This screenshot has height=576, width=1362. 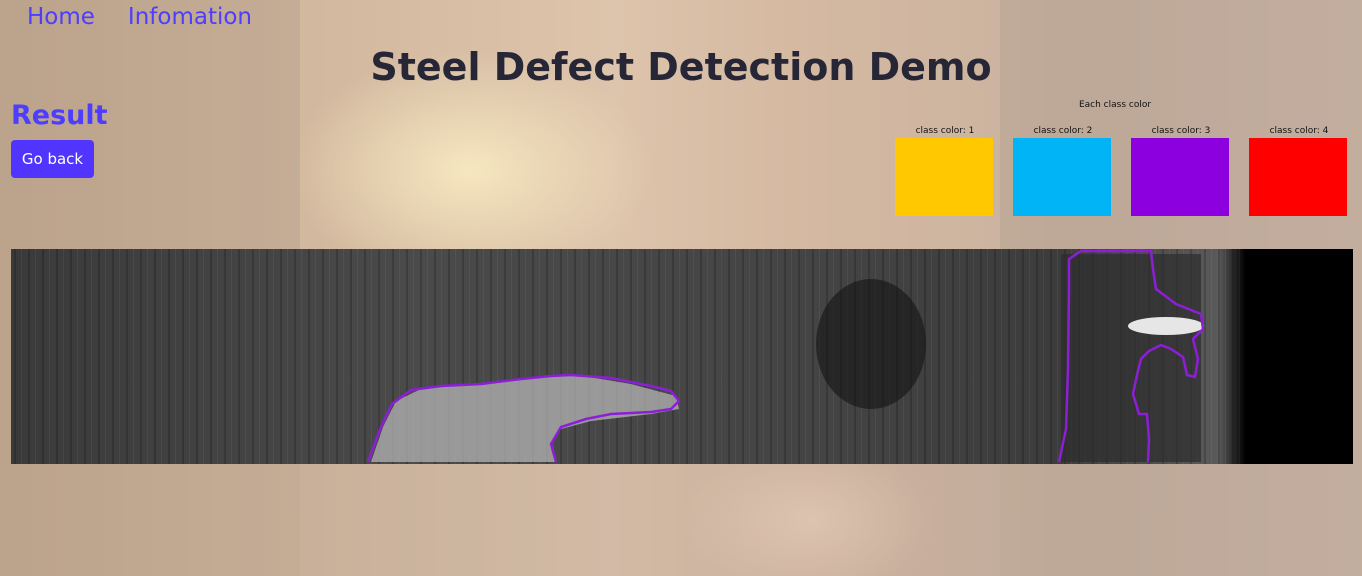 I want to click on legend-label: class color: 4, so click(x=1299, y=131).